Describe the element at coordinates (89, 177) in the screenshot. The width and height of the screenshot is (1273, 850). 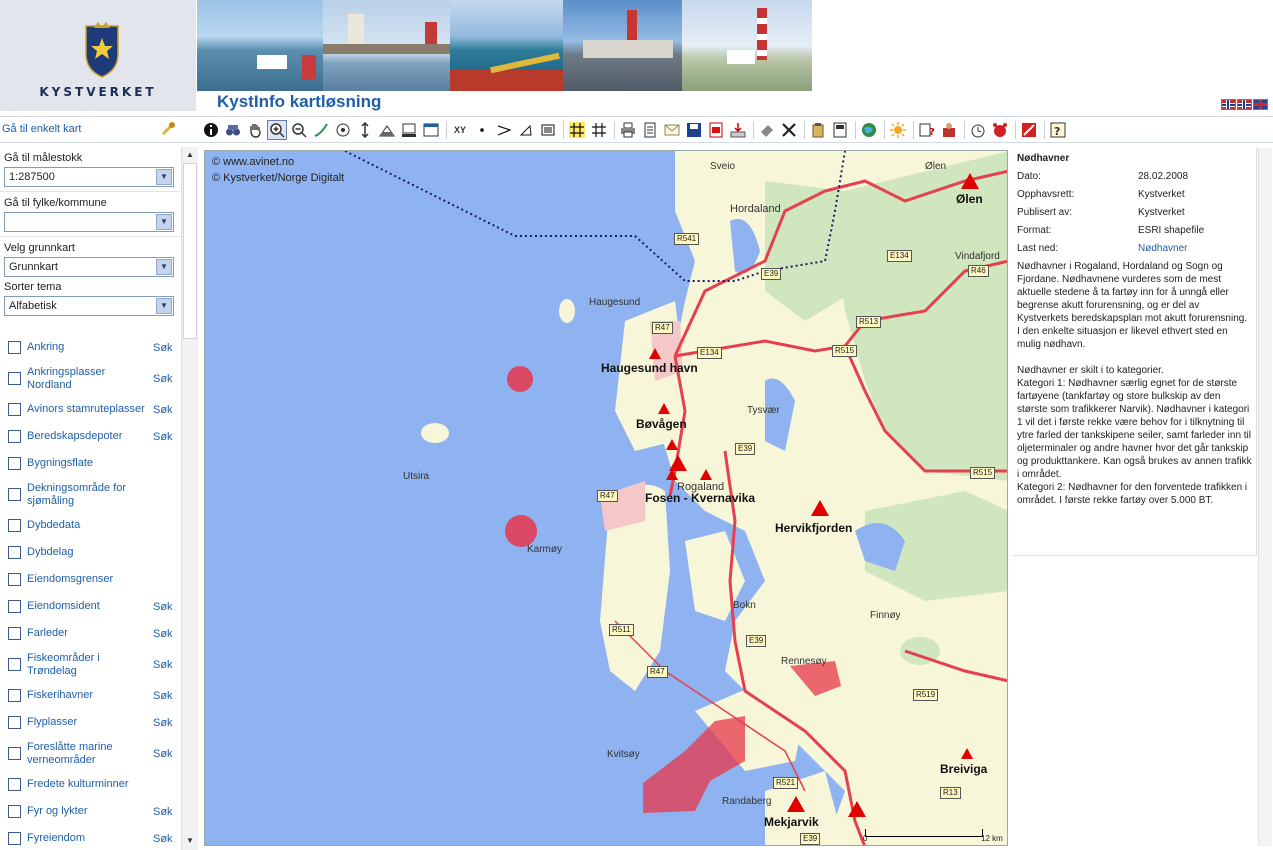
I see `scale-select: 1:287500 ▼` at that location.